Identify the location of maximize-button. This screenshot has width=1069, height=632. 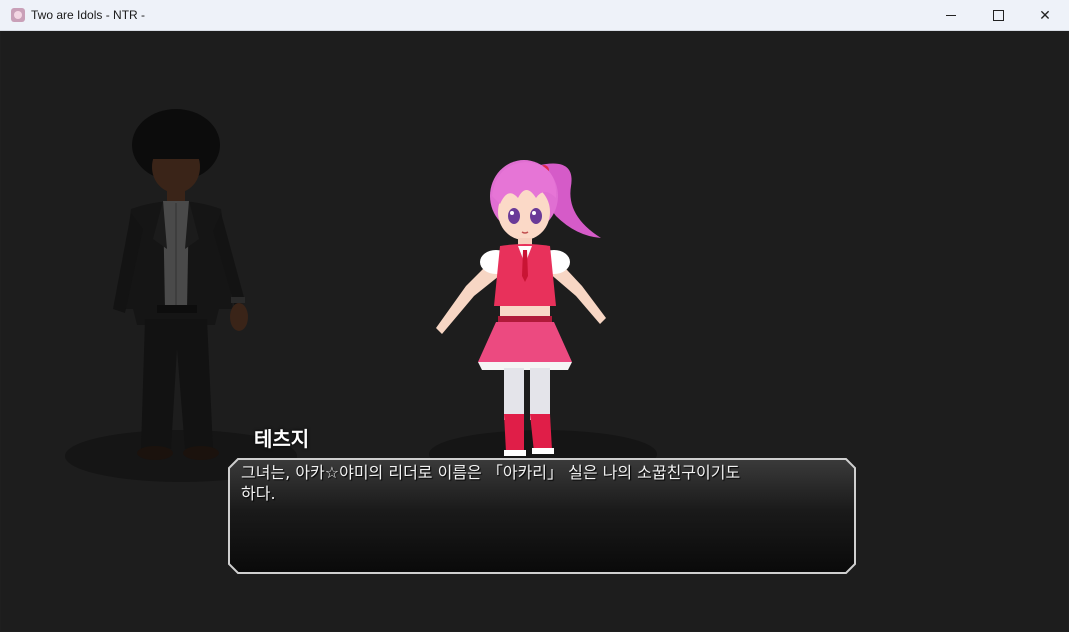
(998, 15).